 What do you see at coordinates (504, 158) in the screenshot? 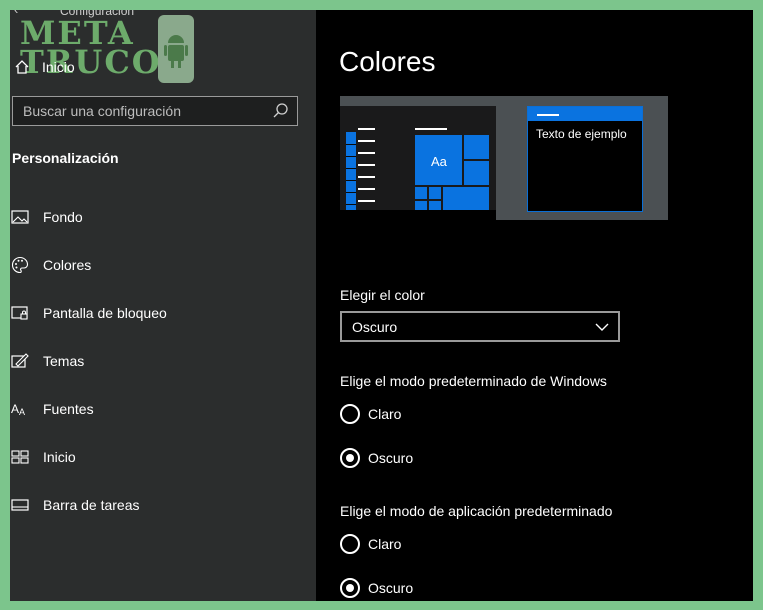
I see `color-preview: Aa Texto de ejemplo` at bounding box center [504, 158].